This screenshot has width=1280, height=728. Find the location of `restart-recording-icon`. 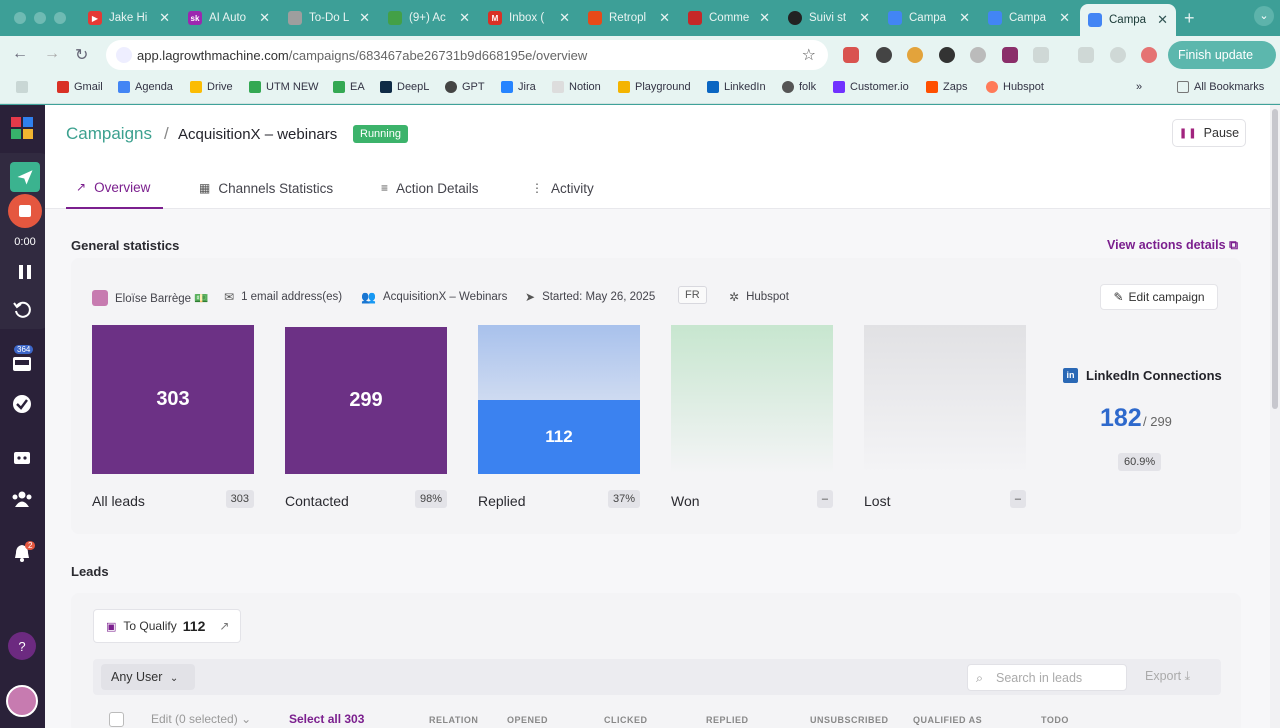

restart-recording-icon is located at coordinates (23, 310).